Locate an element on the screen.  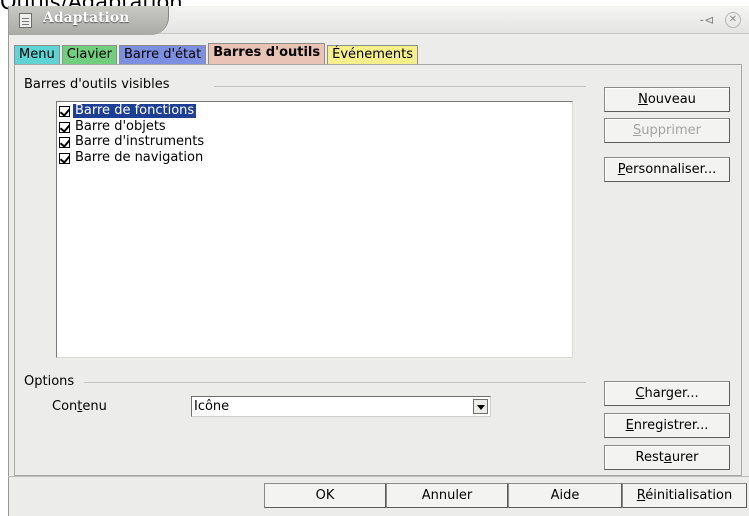
document-icon is located at coordinates (25, 20).